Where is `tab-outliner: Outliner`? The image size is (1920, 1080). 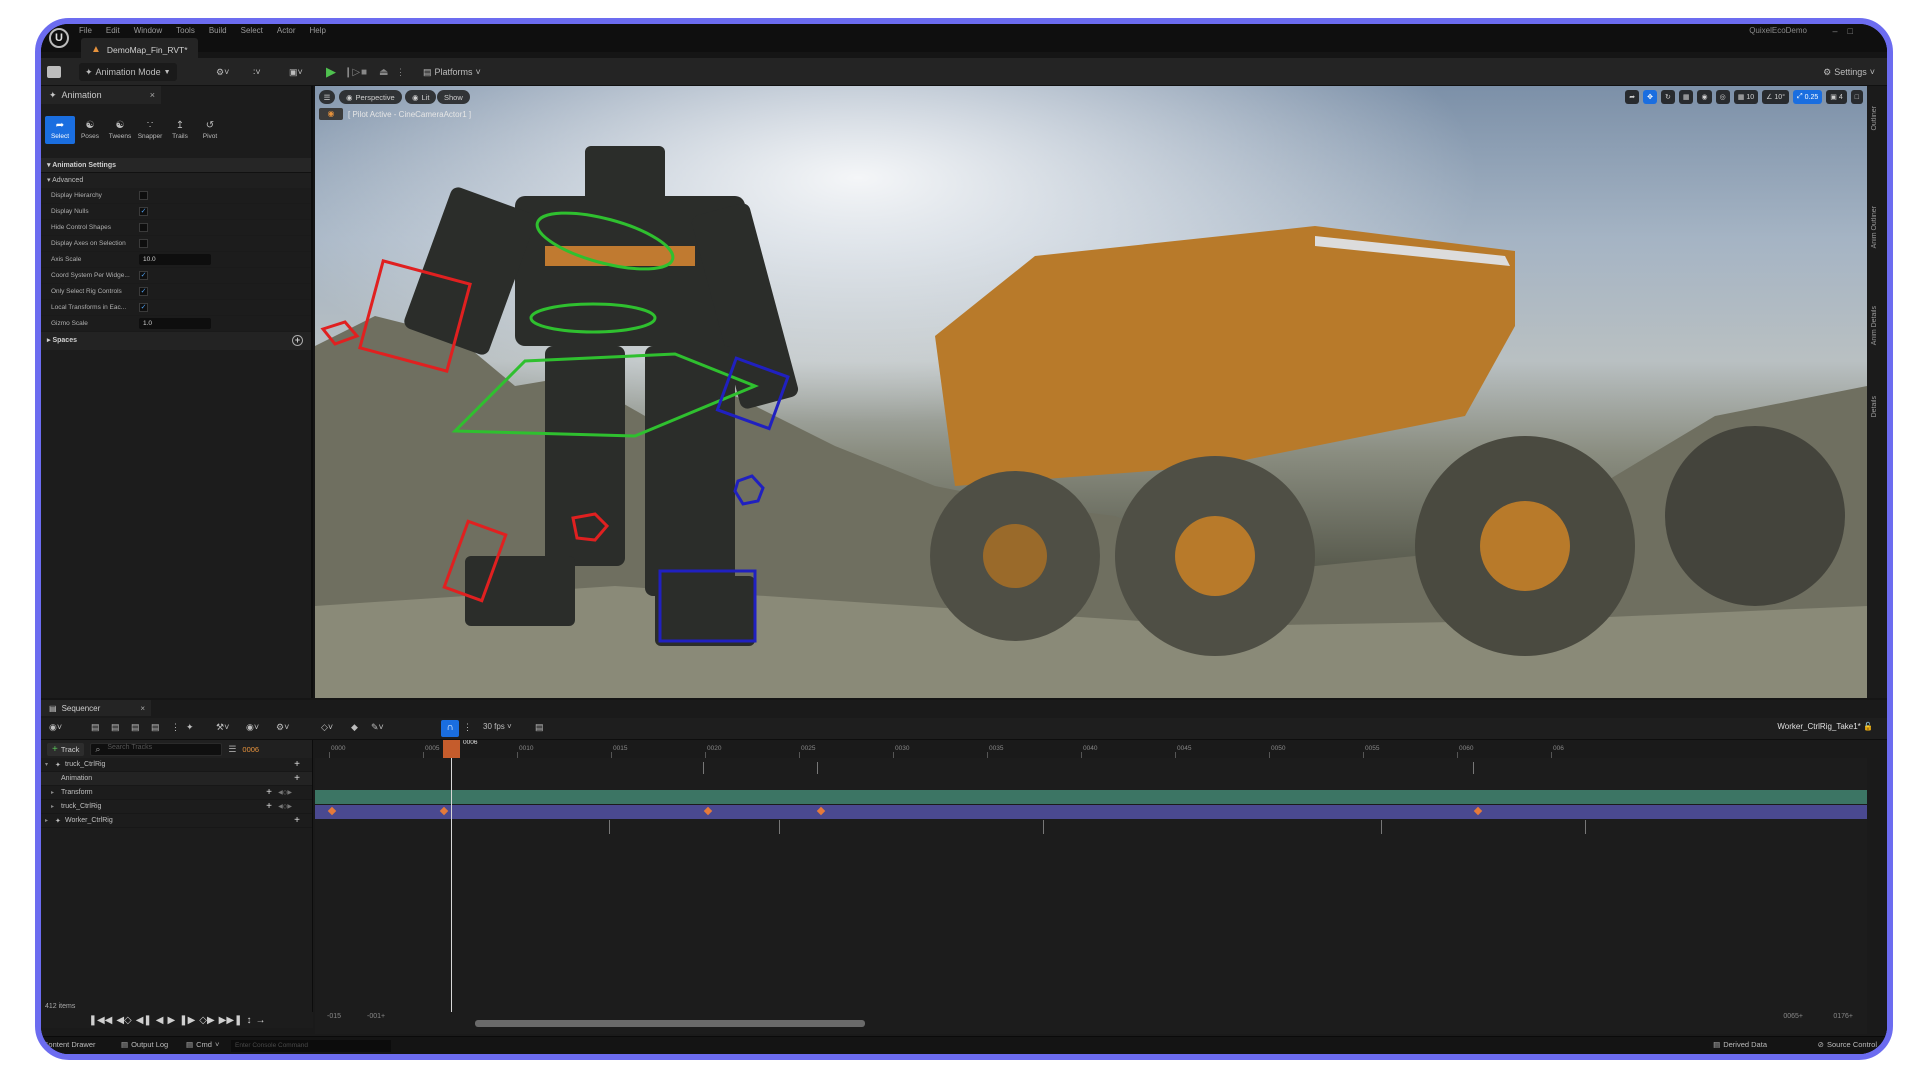
tab-outliner: Outliner is located at coordinates (1874, 118).